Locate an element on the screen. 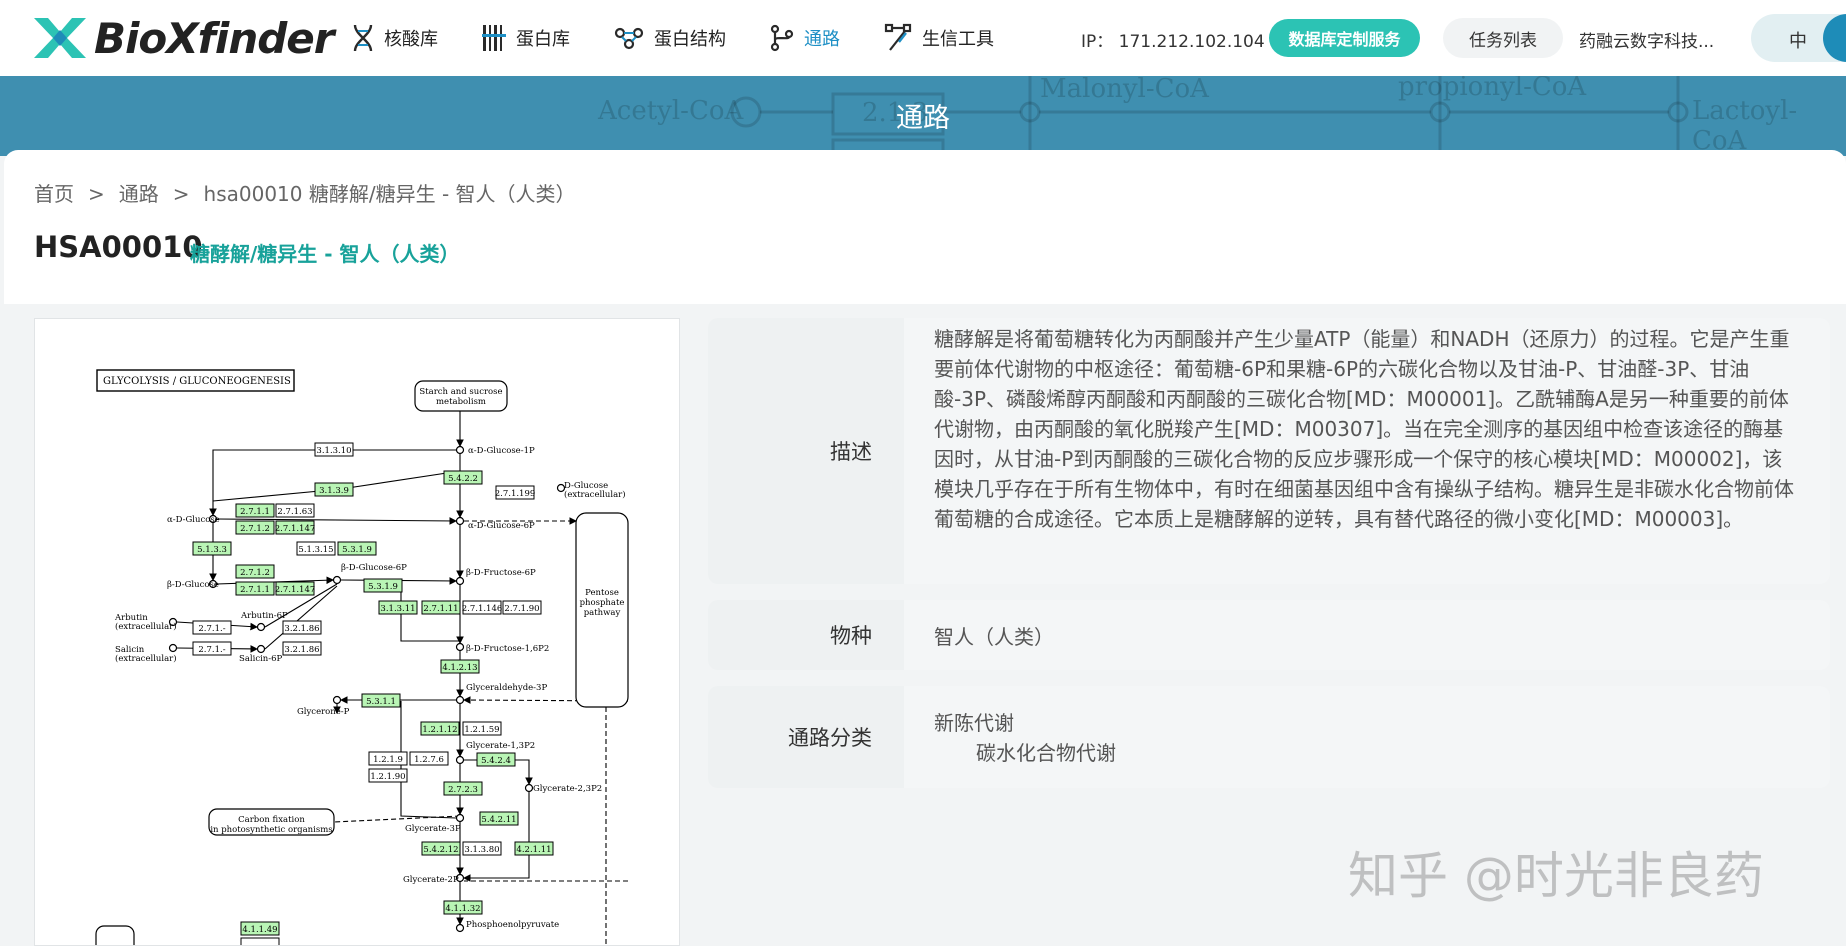 Image resolution: width=1846 pixels, height=946 pixels. compound-label: α-D-Glucose is located at coordinates (193, 520).